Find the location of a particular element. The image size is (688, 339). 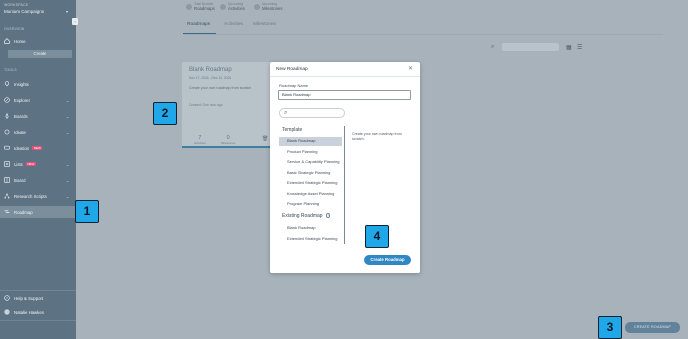

card-accent-bar is located at coordinates (227, 147).